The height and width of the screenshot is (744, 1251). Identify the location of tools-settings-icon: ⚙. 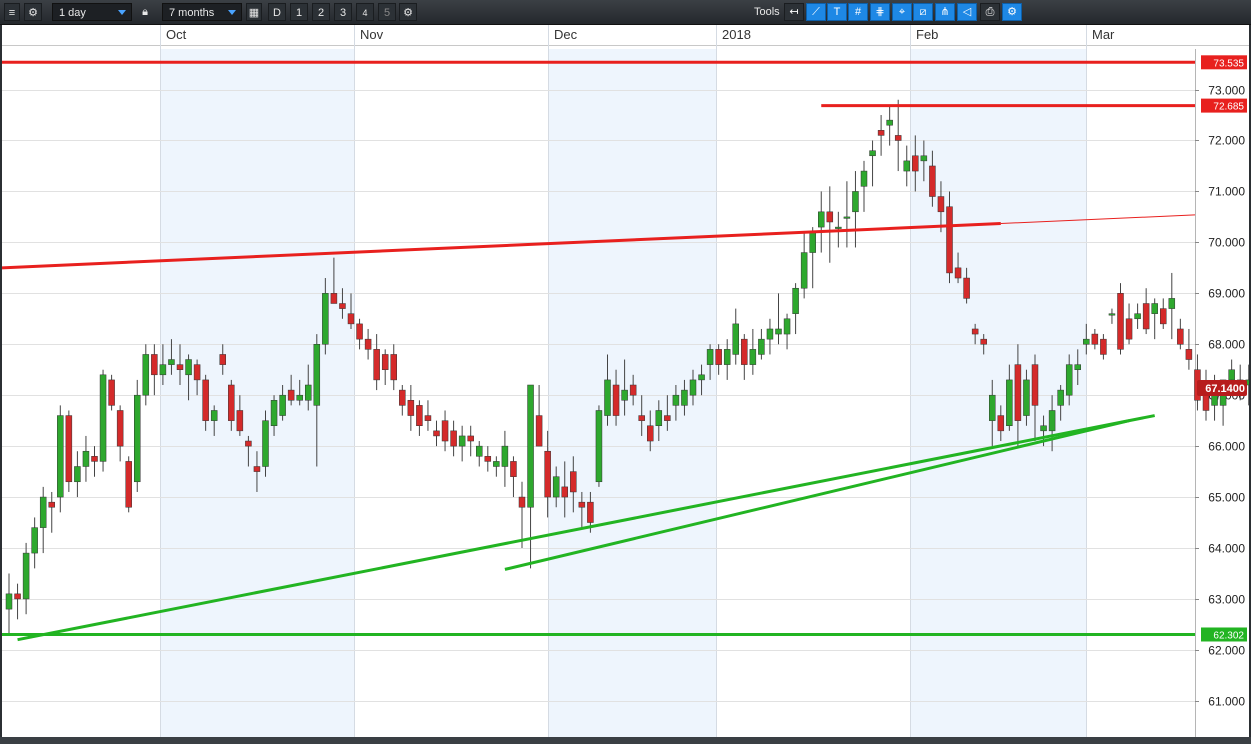
(1012, 12).